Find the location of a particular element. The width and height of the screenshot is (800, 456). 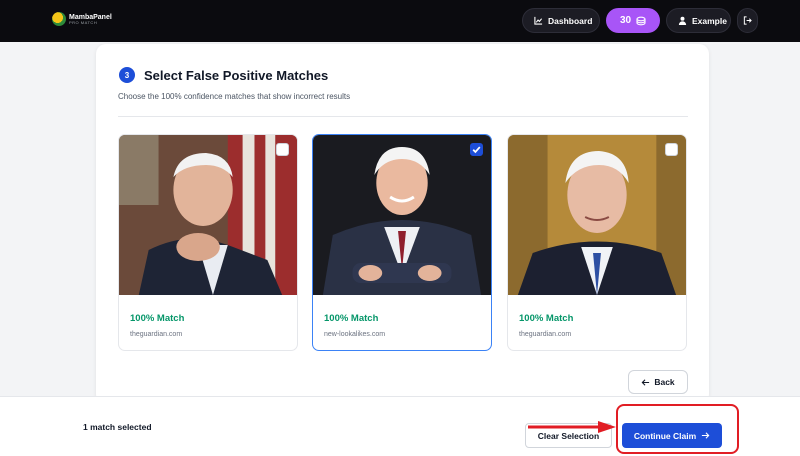

back-label: Back is located at coordinates (664, 382).